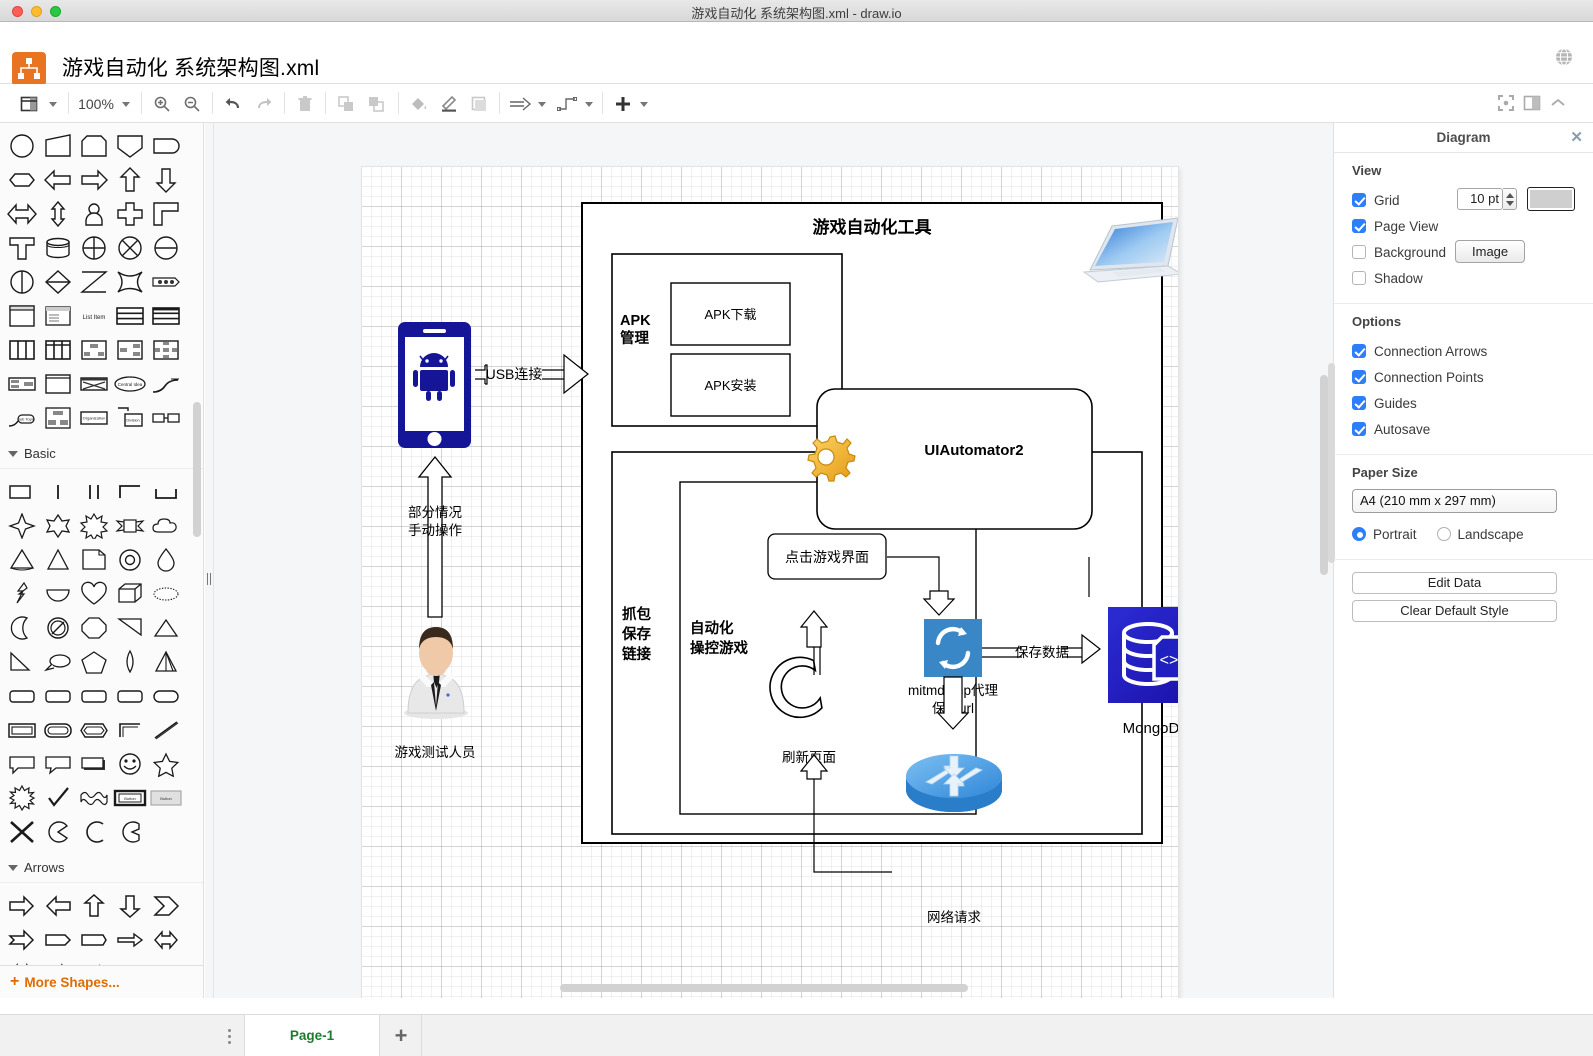 The height and width of the screenshot is (1056, 1593). I want to click on shape-arrow-left-icon, so click(58, 180).